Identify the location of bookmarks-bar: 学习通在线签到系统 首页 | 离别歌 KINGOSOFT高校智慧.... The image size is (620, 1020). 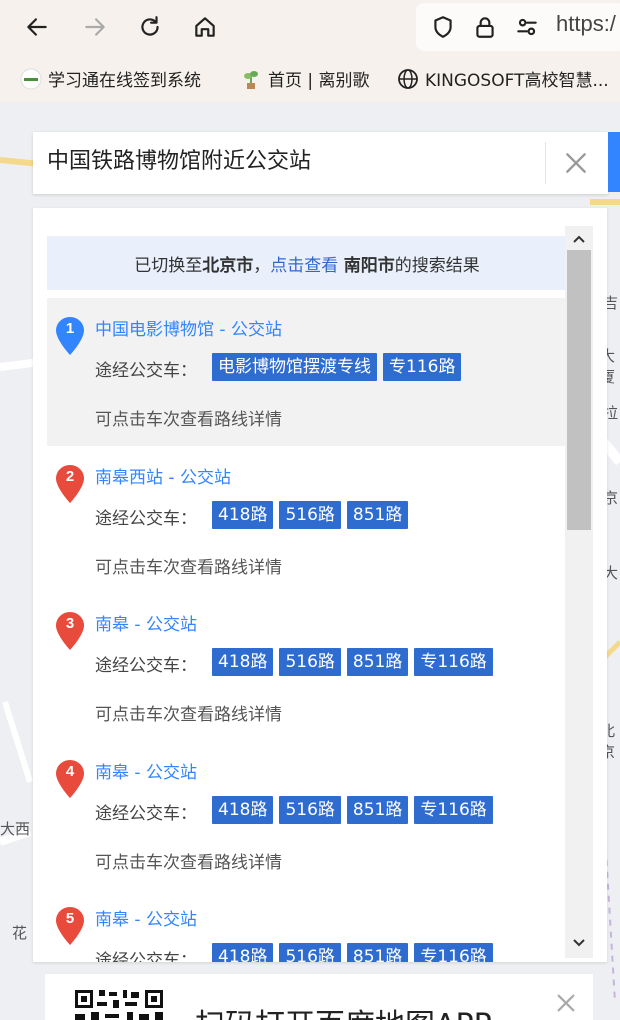
(310, 78).